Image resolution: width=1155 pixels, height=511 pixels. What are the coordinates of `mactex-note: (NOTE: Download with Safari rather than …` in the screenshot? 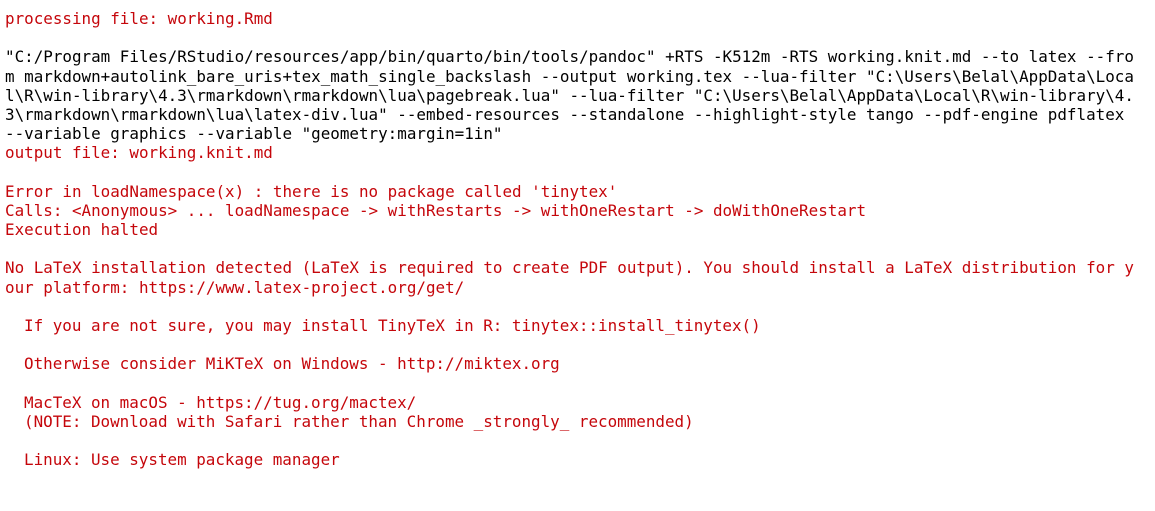 It's located at (359, 421).